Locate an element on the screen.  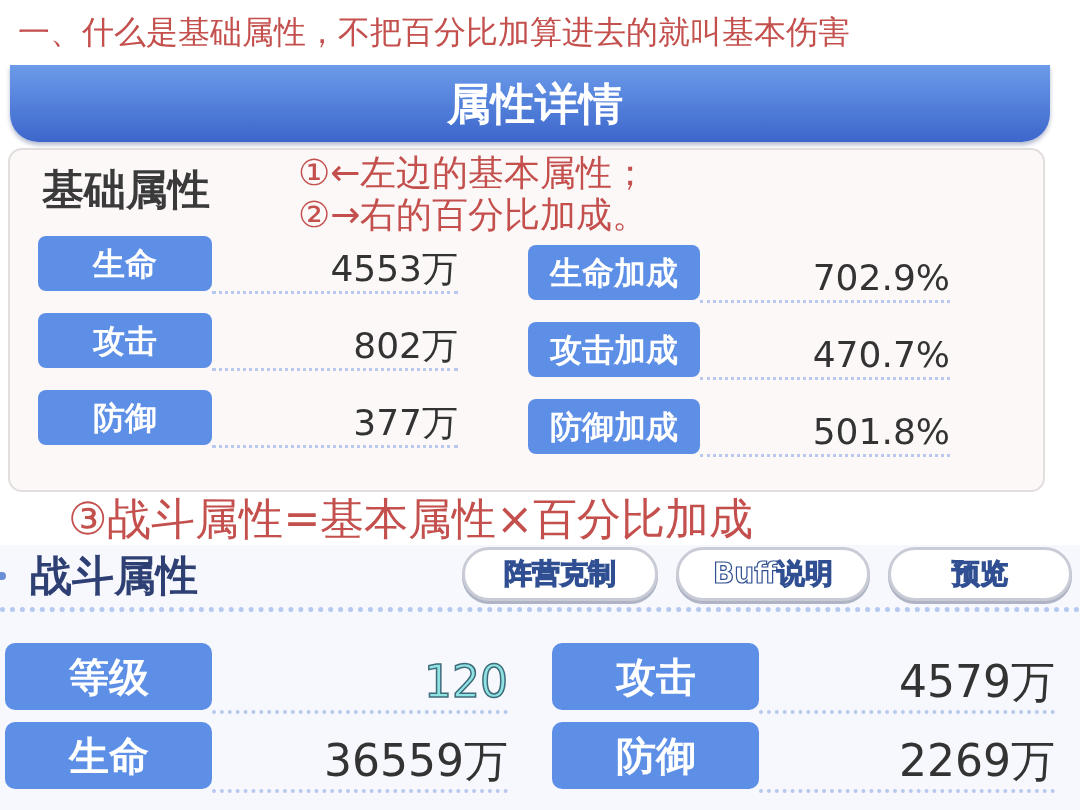
stat-value: 377万 is located at coordinates (405, 423).